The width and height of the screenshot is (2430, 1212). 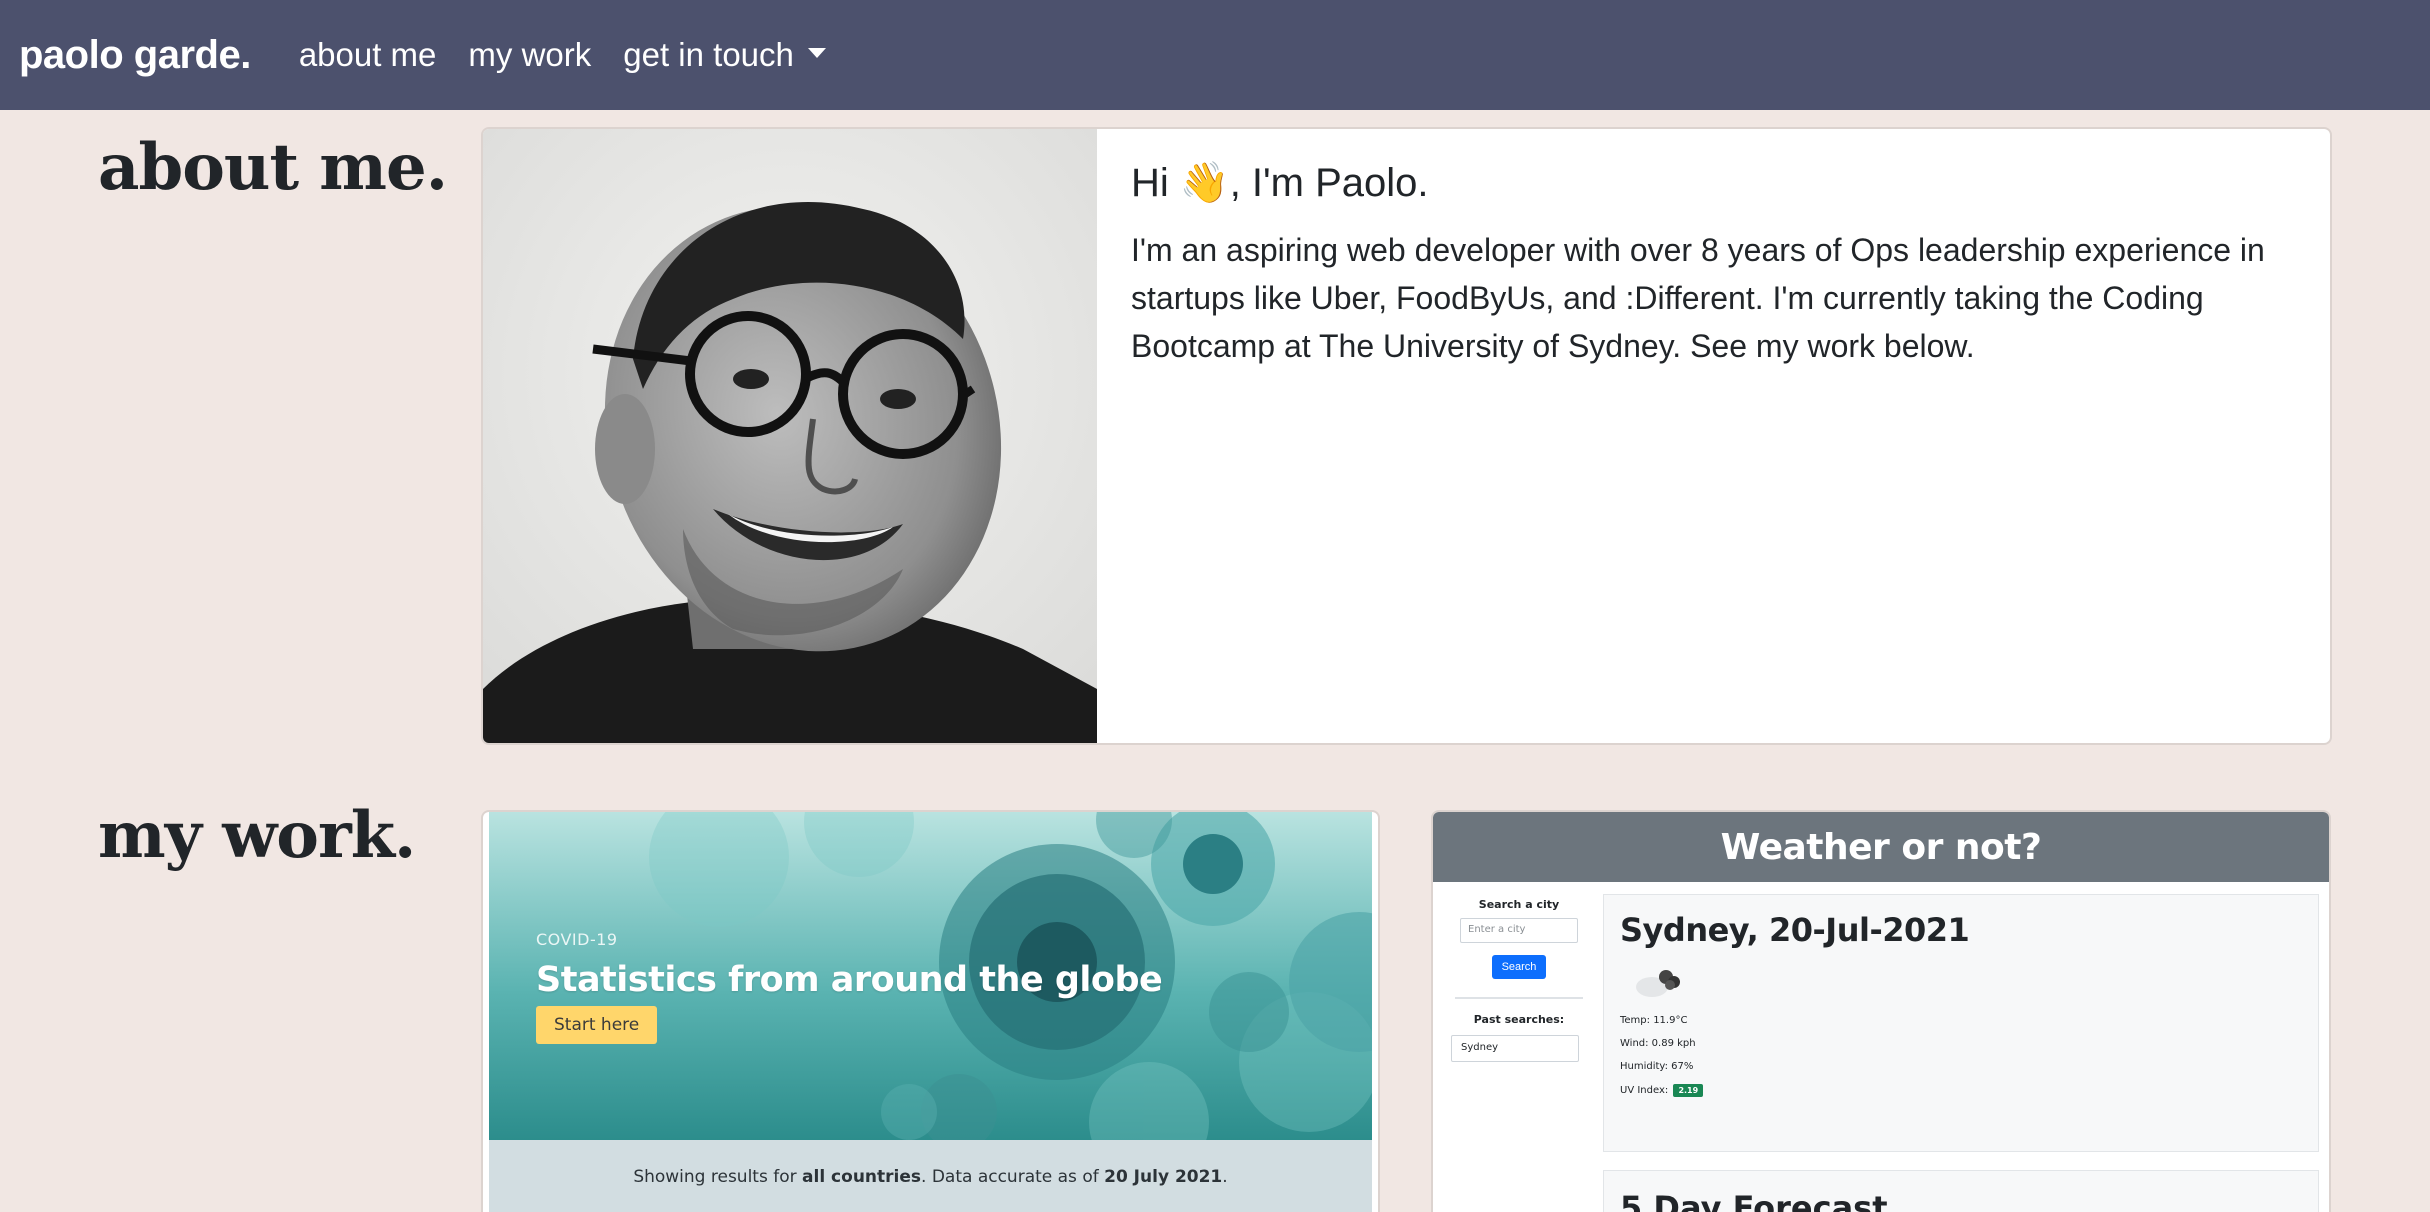 What do you see at coordinates (816, 53) in the screenshot?
I see `caret-down-icon` at bounding box center [816, 53].